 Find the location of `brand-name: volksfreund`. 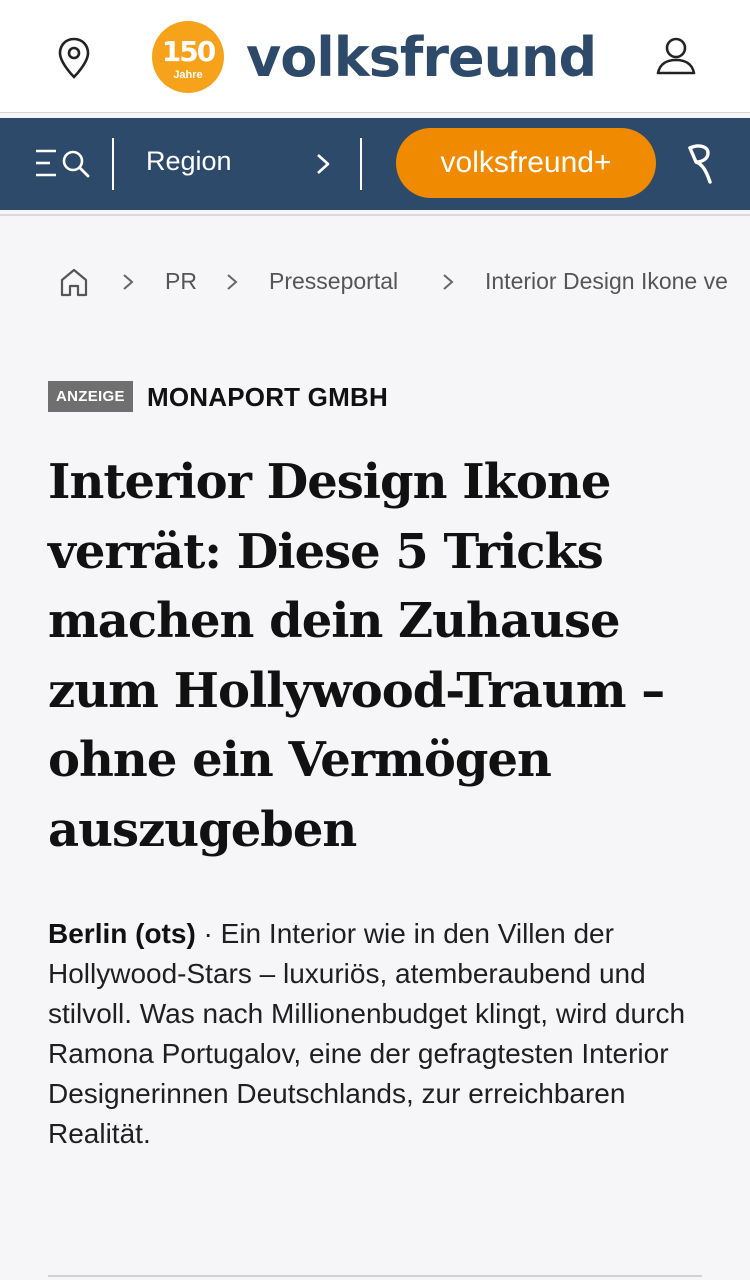

brand-name: volksfreund is located at coordinates (421, 57).